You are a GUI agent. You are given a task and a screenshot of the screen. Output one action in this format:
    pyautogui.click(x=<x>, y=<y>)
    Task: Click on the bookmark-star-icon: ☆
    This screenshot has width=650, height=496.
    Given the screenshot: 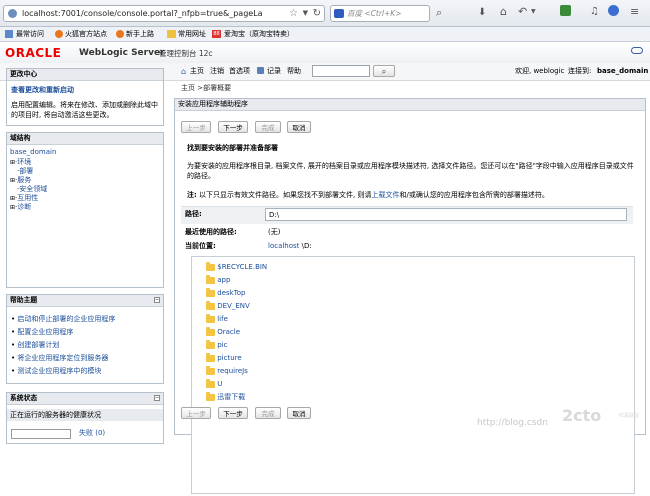 What is the action you would take?
    pyautogui.click(x=293, y=13)
    